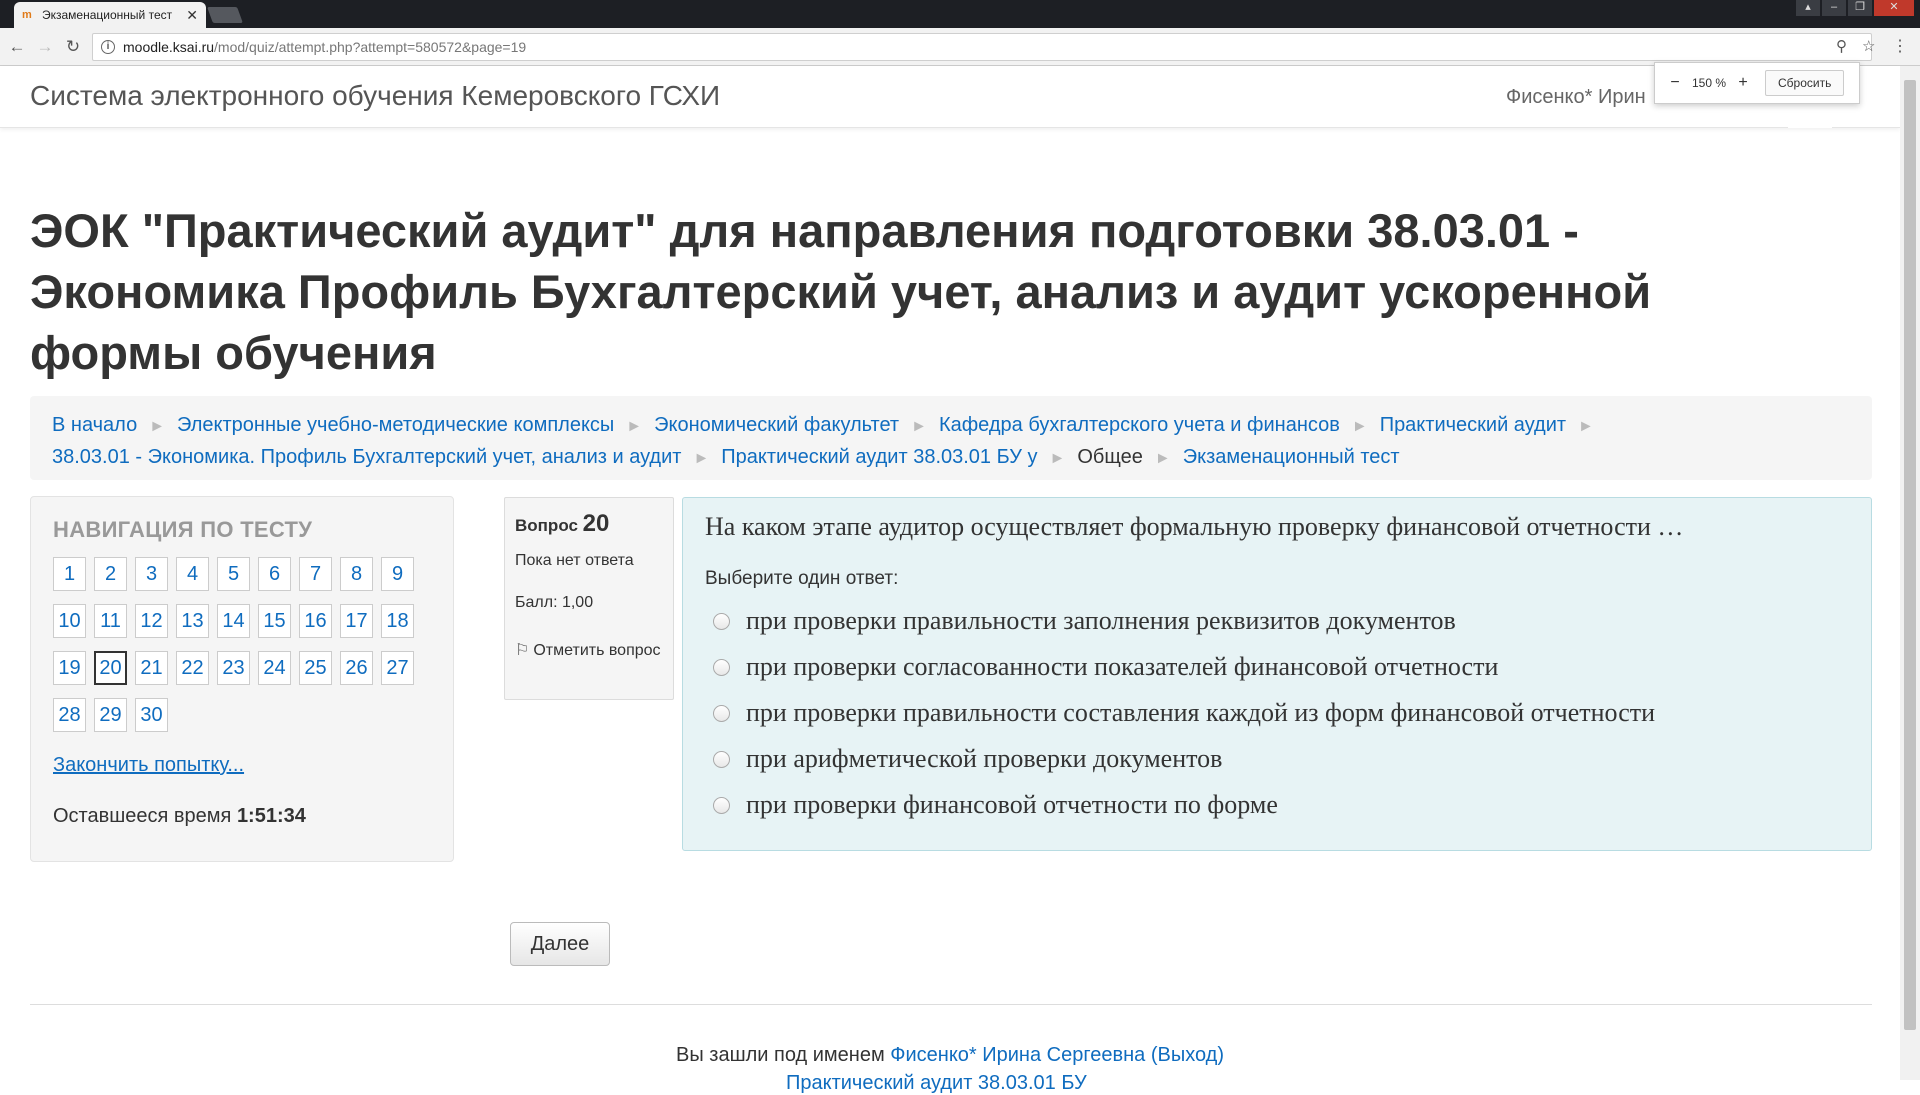  I want to click on zoom-in-button: +, so click(1743, 83).